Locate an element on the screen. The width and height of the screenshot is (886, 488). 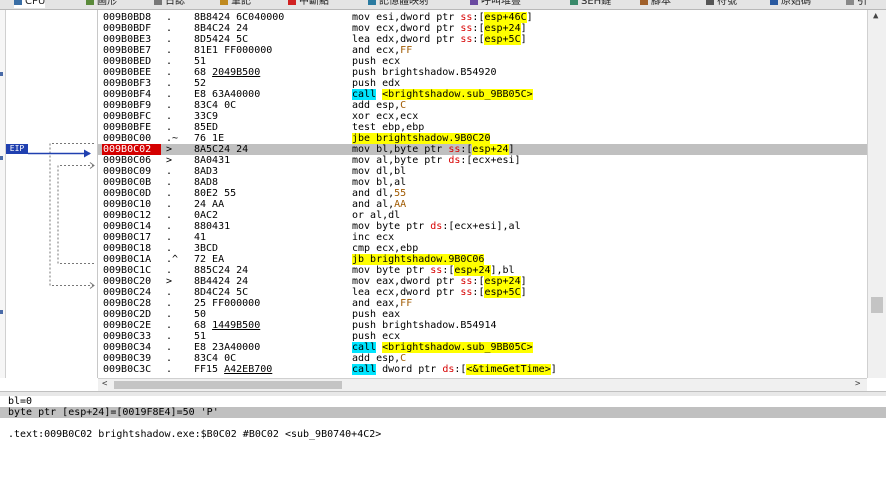
opcode-bytes: 25 FF000000 is located at coordinates (227, 303).